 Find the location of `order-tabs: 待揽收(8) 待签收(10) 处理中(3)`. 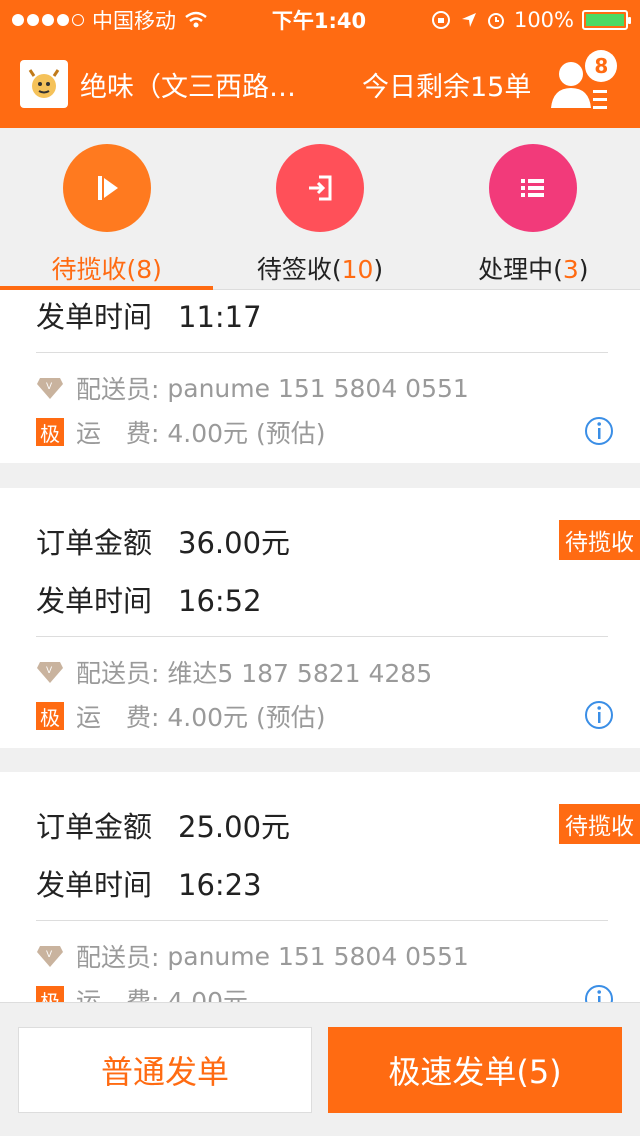

order-tabs: 待揽收(8) 待签收(10) 处理中(3) is located at coordinates (320, 209).